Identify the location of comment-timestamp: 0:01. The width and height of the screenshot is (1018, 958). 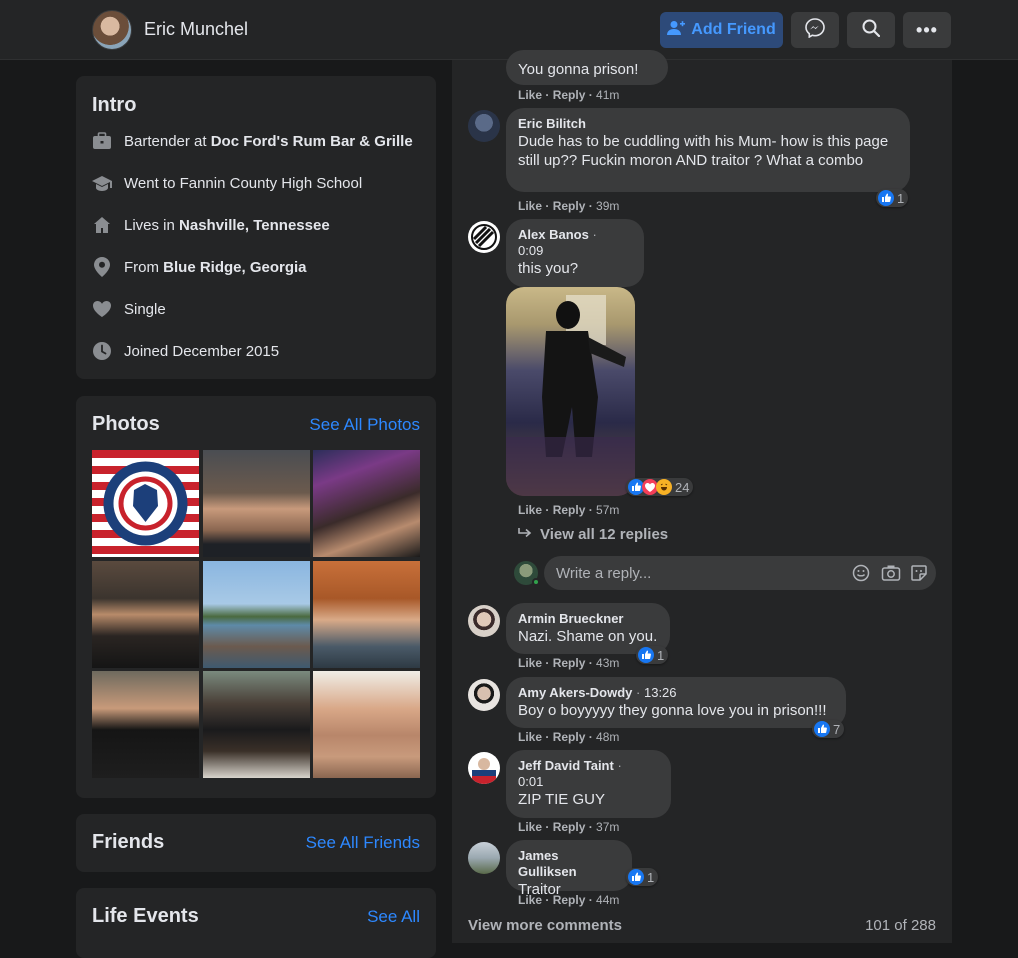
(588, 782).